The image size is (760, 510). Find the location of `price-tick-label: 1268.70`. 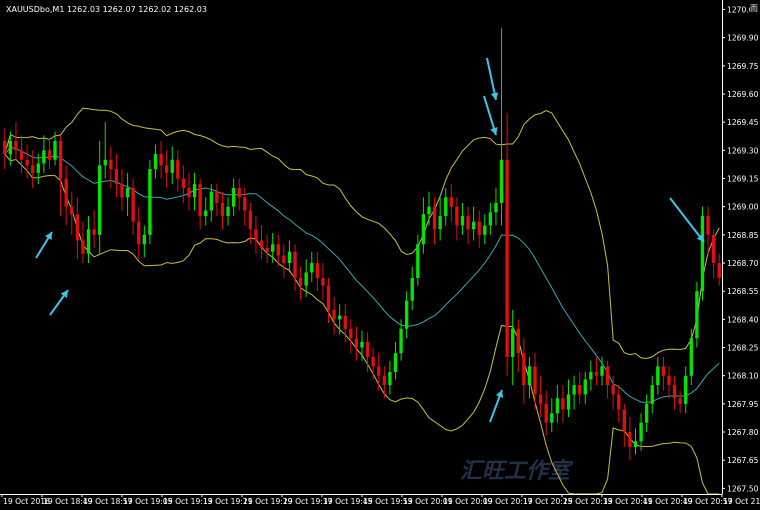

price-tick-label: 1268.70 is located at coordinates (743, 263).